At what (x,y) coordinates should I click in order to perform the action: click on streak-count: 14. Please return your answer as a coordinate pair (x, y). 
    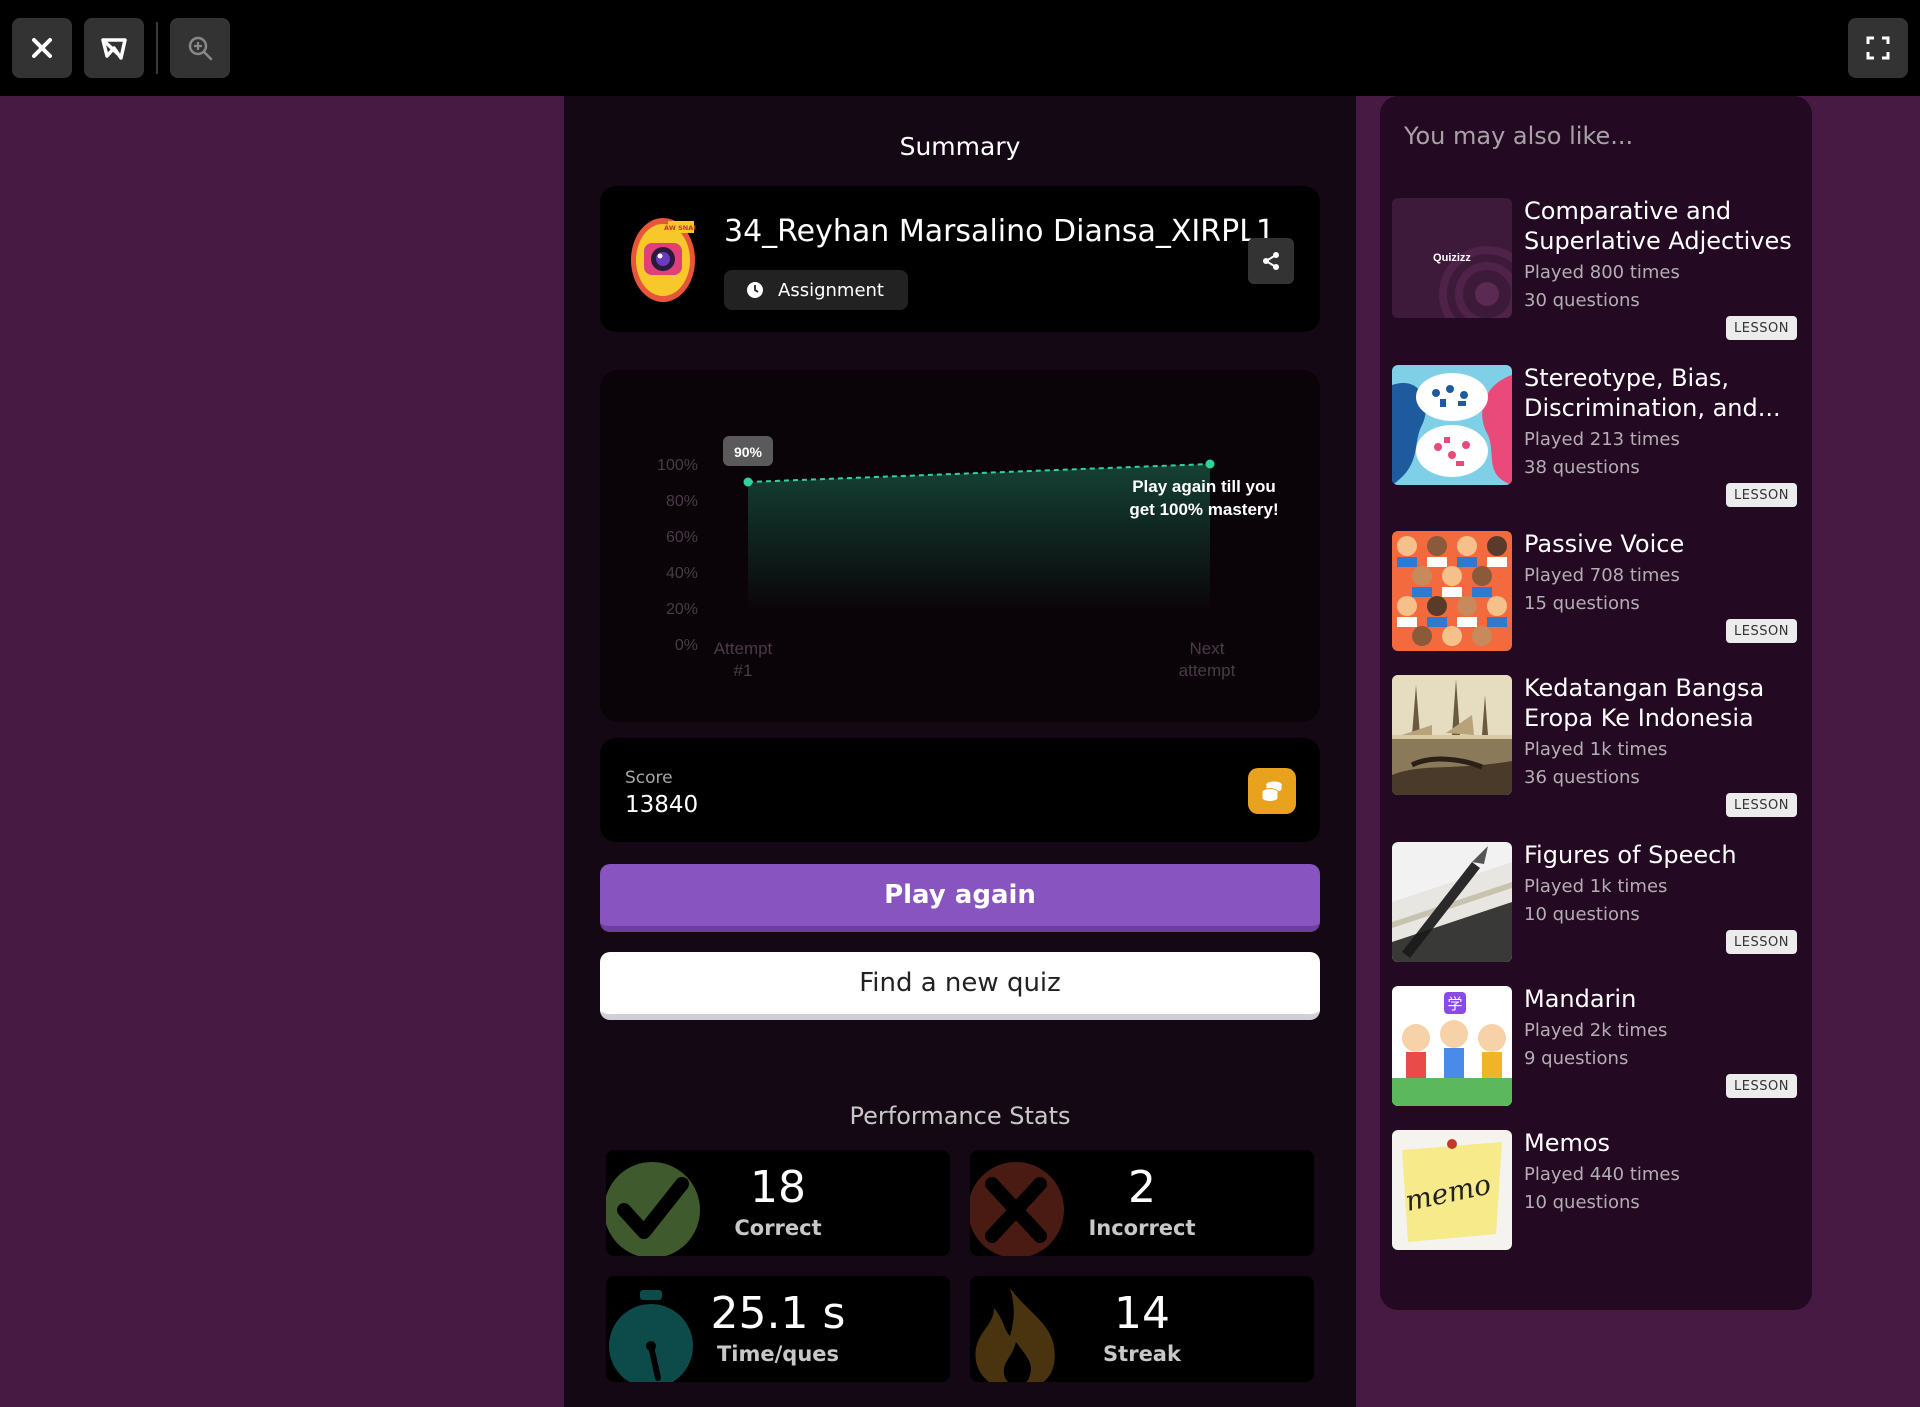
    Looking at the image, I should click on (1142, 1313).